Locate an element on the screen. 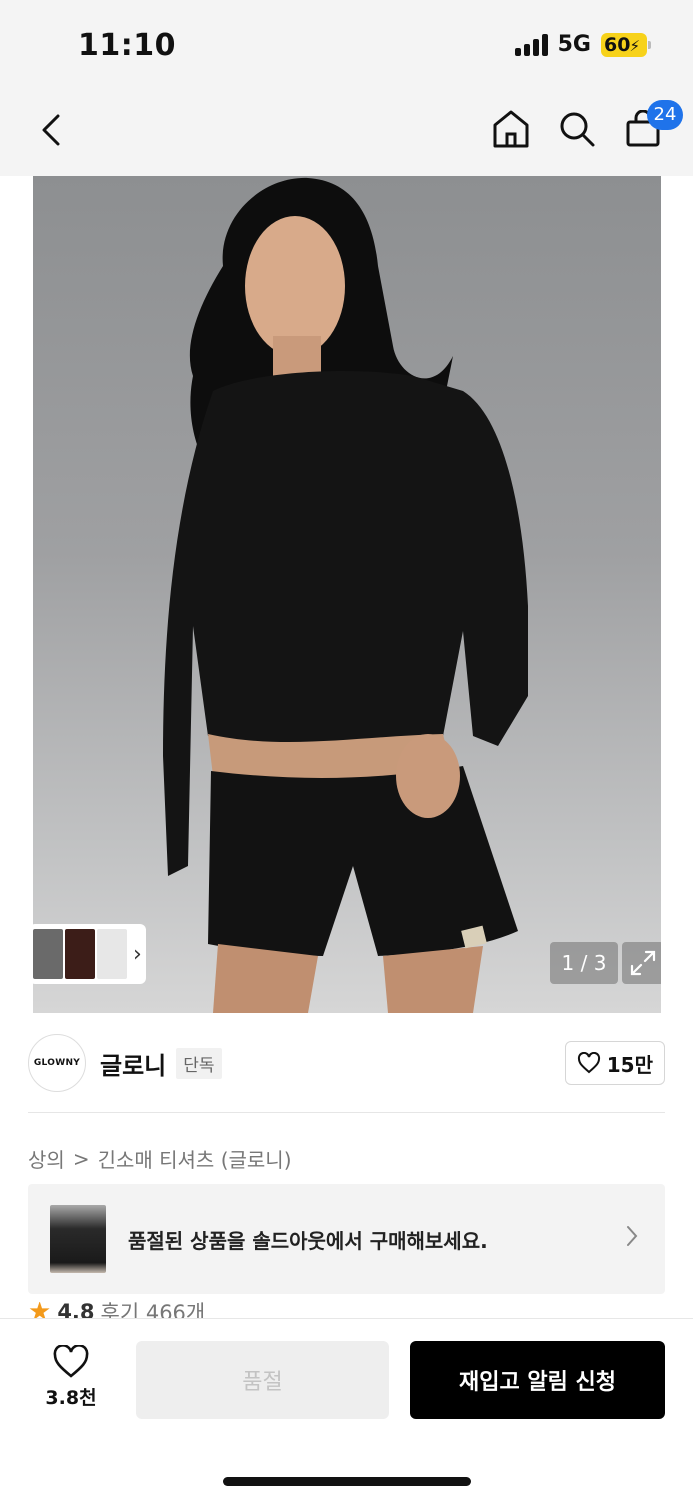 The height and width of the screenshot is (1500, 693). soldout-button: 품절 is located at coordinates (262, 1380).